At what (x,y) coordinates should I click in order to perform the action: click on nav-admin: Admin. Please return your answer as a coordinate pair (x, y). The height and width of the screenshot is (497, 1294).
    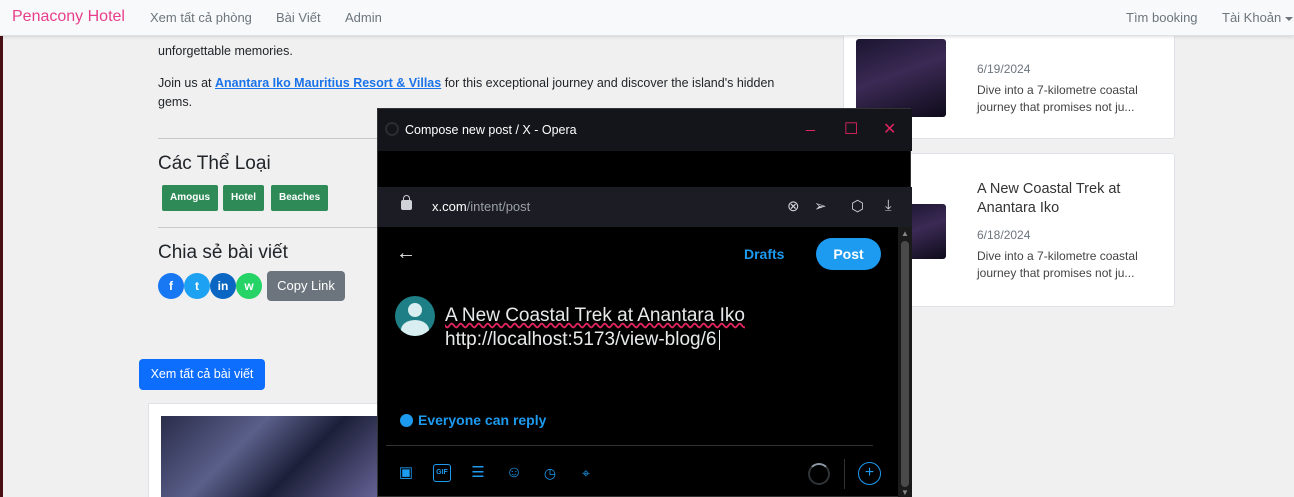
    Looking at the image, I should click on (363, 17).